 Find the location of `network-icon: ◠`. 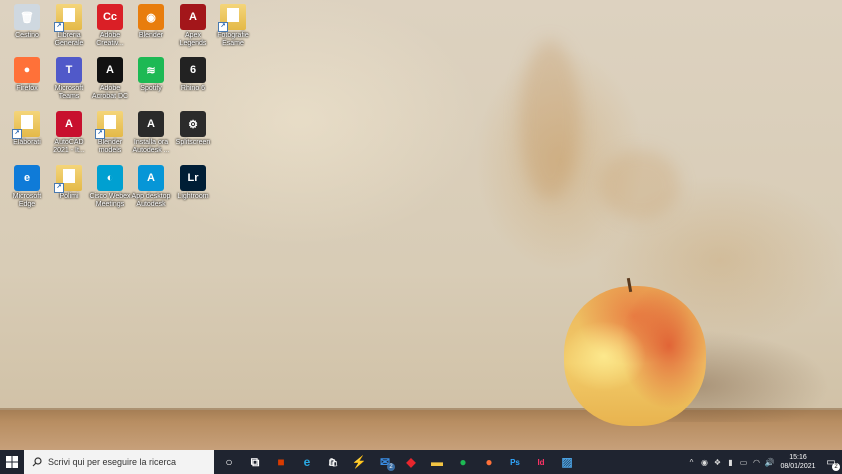

network-icon: ◠ is located at coordinates (756, 462).